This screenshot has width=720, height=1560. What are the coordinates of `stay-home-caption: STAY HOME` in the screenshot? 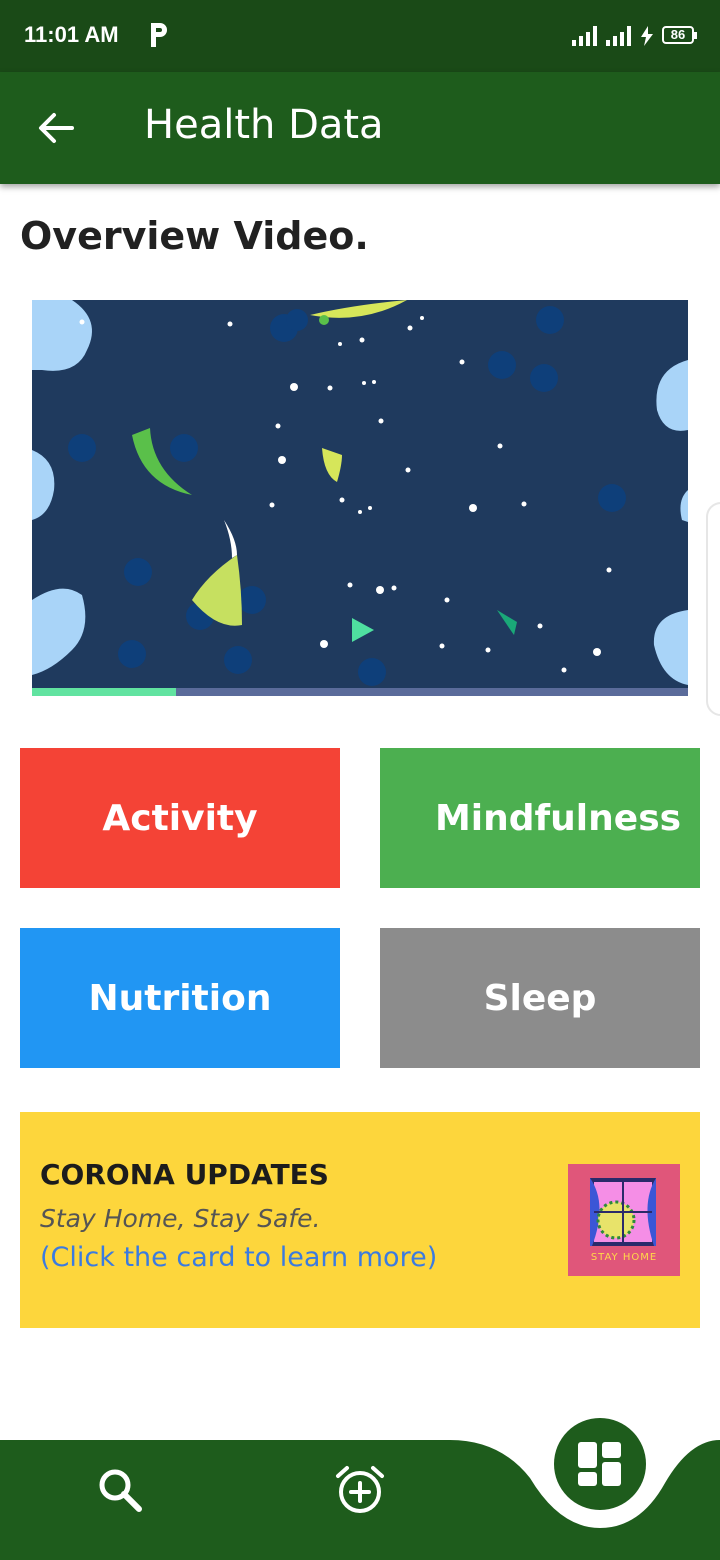 It's located at (624, 1257).